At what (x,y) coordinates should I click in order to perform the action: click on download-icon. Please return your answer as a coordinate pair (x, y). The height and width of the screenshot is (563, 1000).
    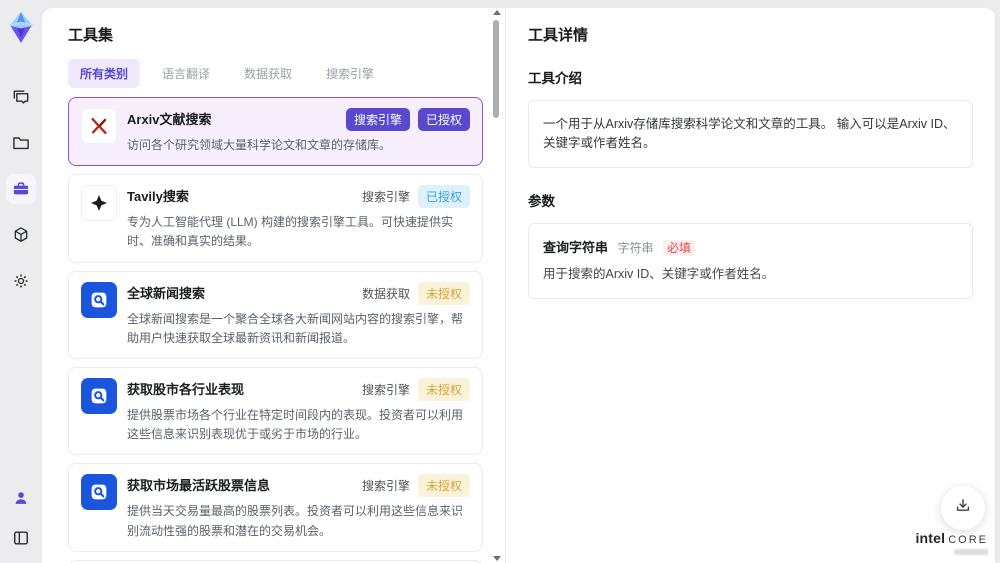
    Looking at the image, I should click on (963, 508).